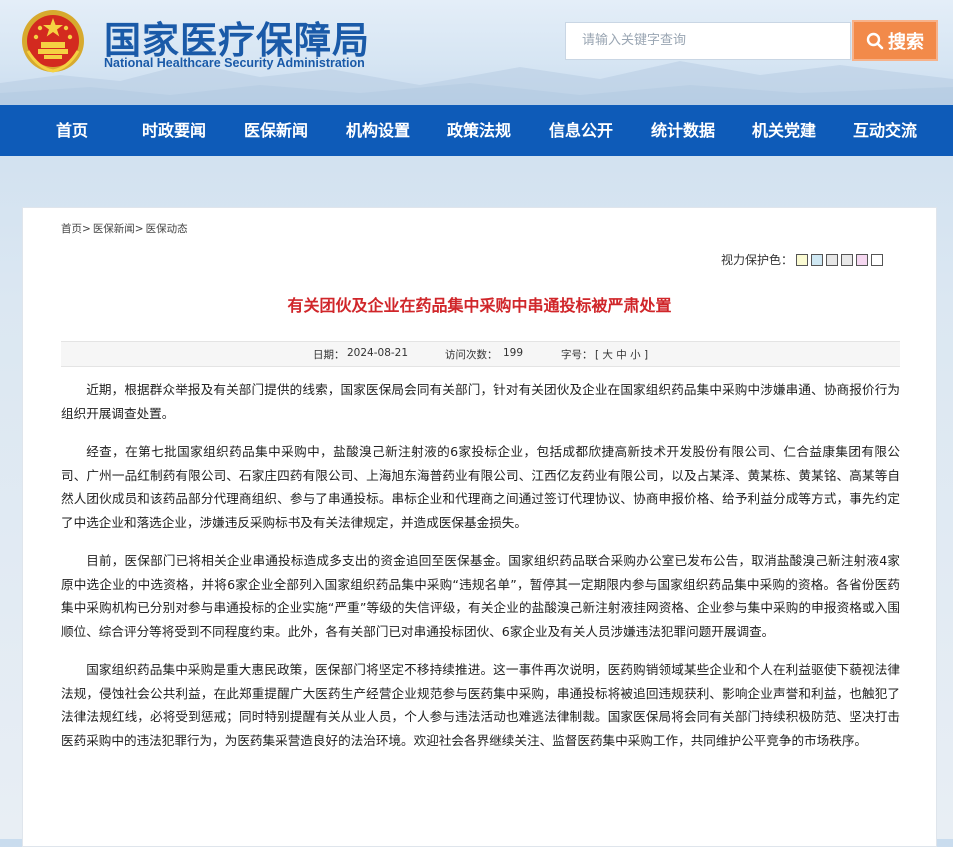 The width and height of the screenshot is (953, 847). Describe the element at coordinates (174, 130) in the screenshot. I see `nav-item-current-affairs: 时政要闻` at that location.